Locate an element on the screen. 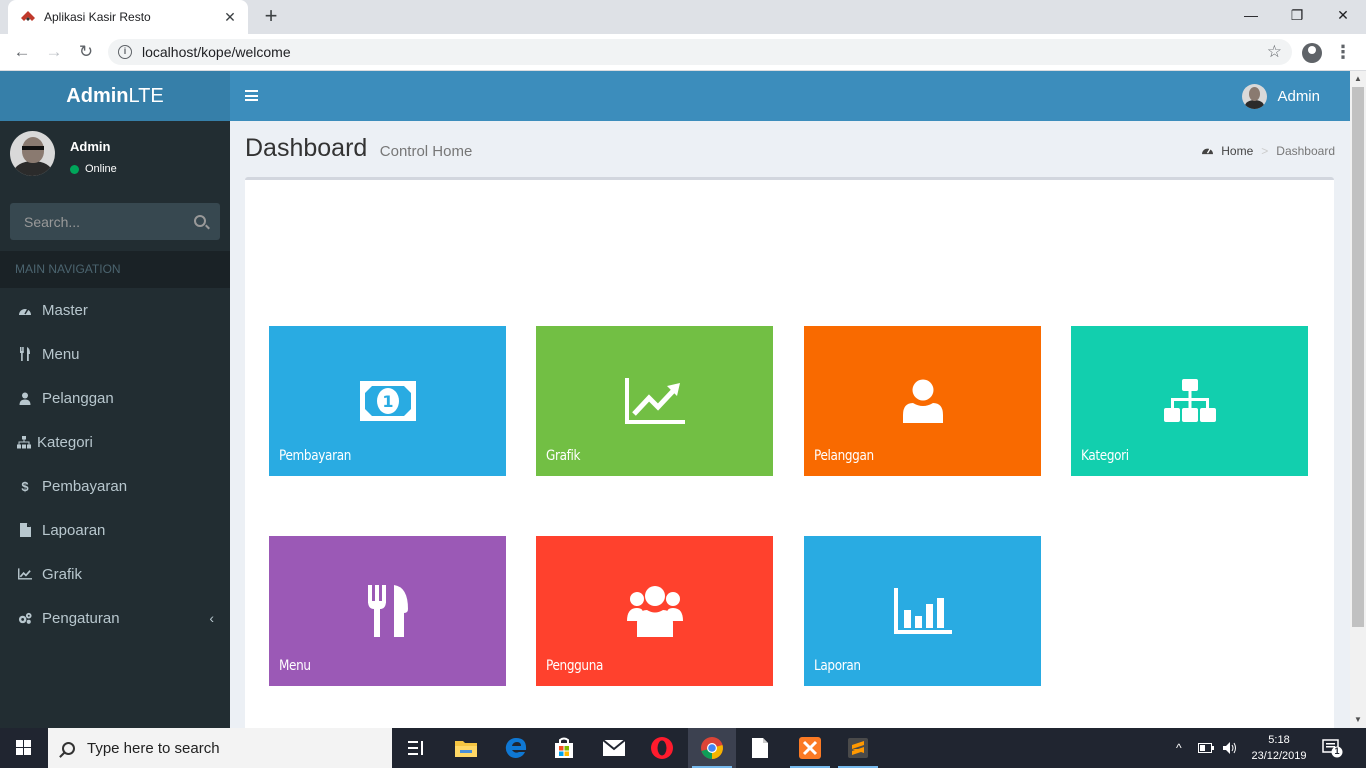 This screenshot has height=768, width=1366. tile-label: Kategori is located at coordinates (1105, 456).